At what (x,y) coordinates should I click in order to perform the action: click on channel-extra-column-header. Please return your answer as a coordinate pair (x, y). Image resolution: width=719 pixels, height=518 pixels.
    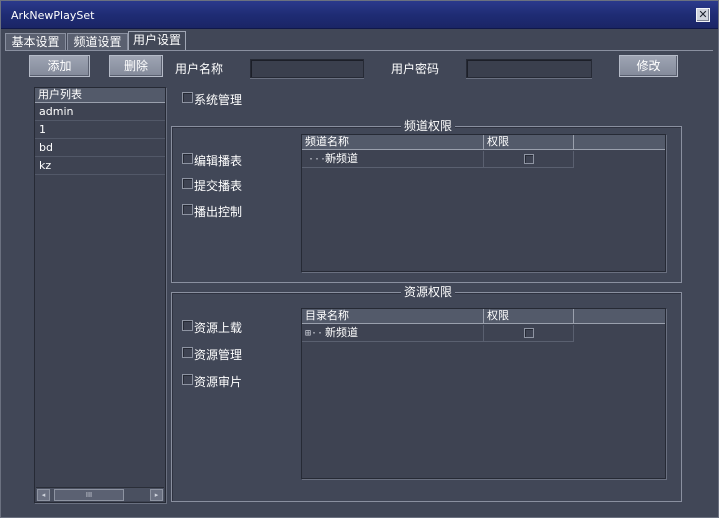
    Looking at the image, I should click on (619, 142).